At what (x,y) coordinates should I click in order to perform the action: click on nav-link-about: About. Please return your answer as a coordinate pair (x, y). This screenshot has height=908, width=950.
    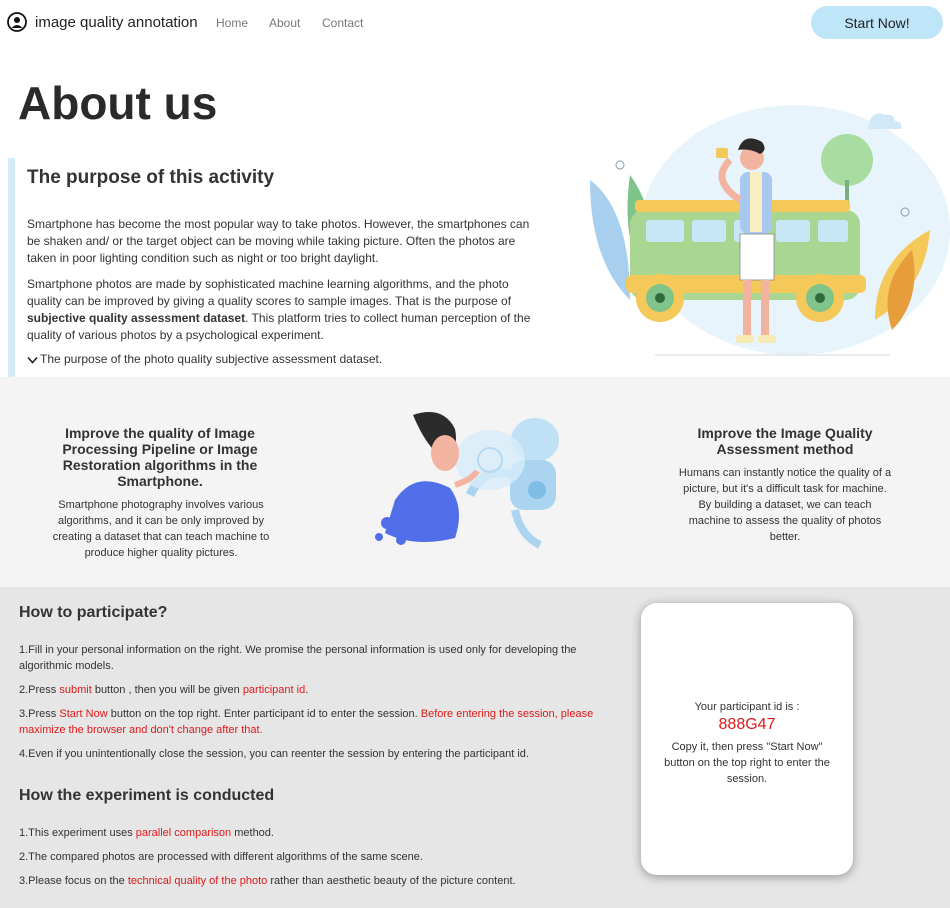
    Looking at the image, I should click on (284, 23).